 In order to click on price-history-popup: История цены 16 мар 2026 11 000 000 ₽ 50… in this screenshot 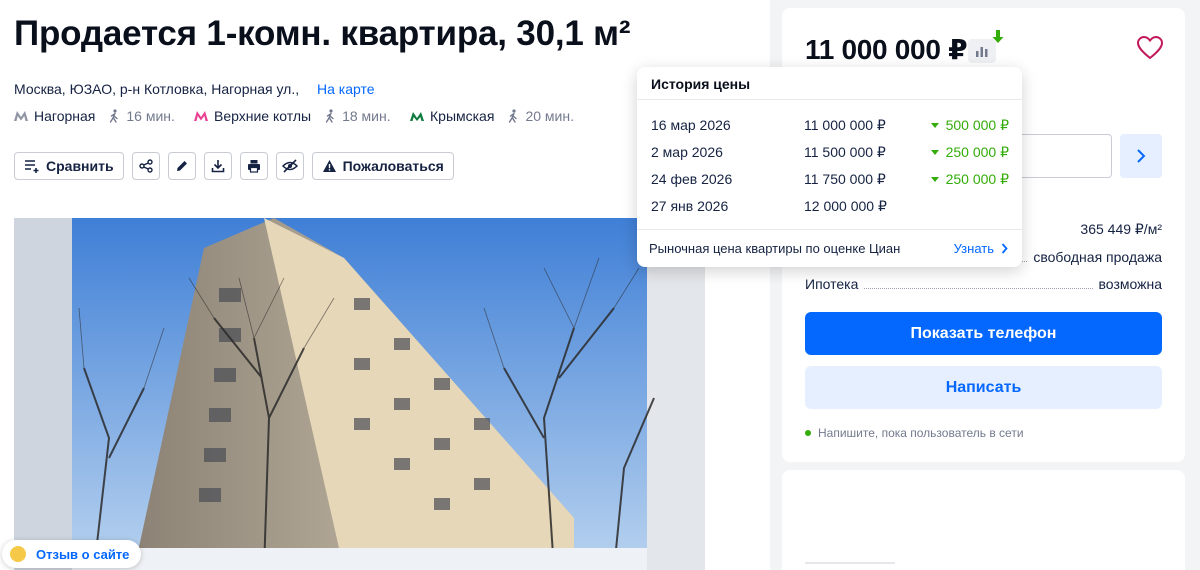, I will do `click(829, 167)`.